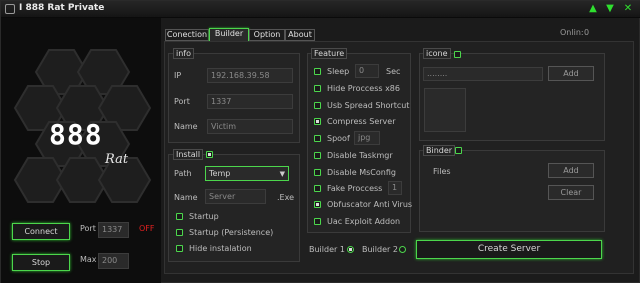 The image size is (640, 283). What do you see at coordinates (204, 216) in the screenshot?
I see `startup-label: Startup` at bounding box center [204, 216].